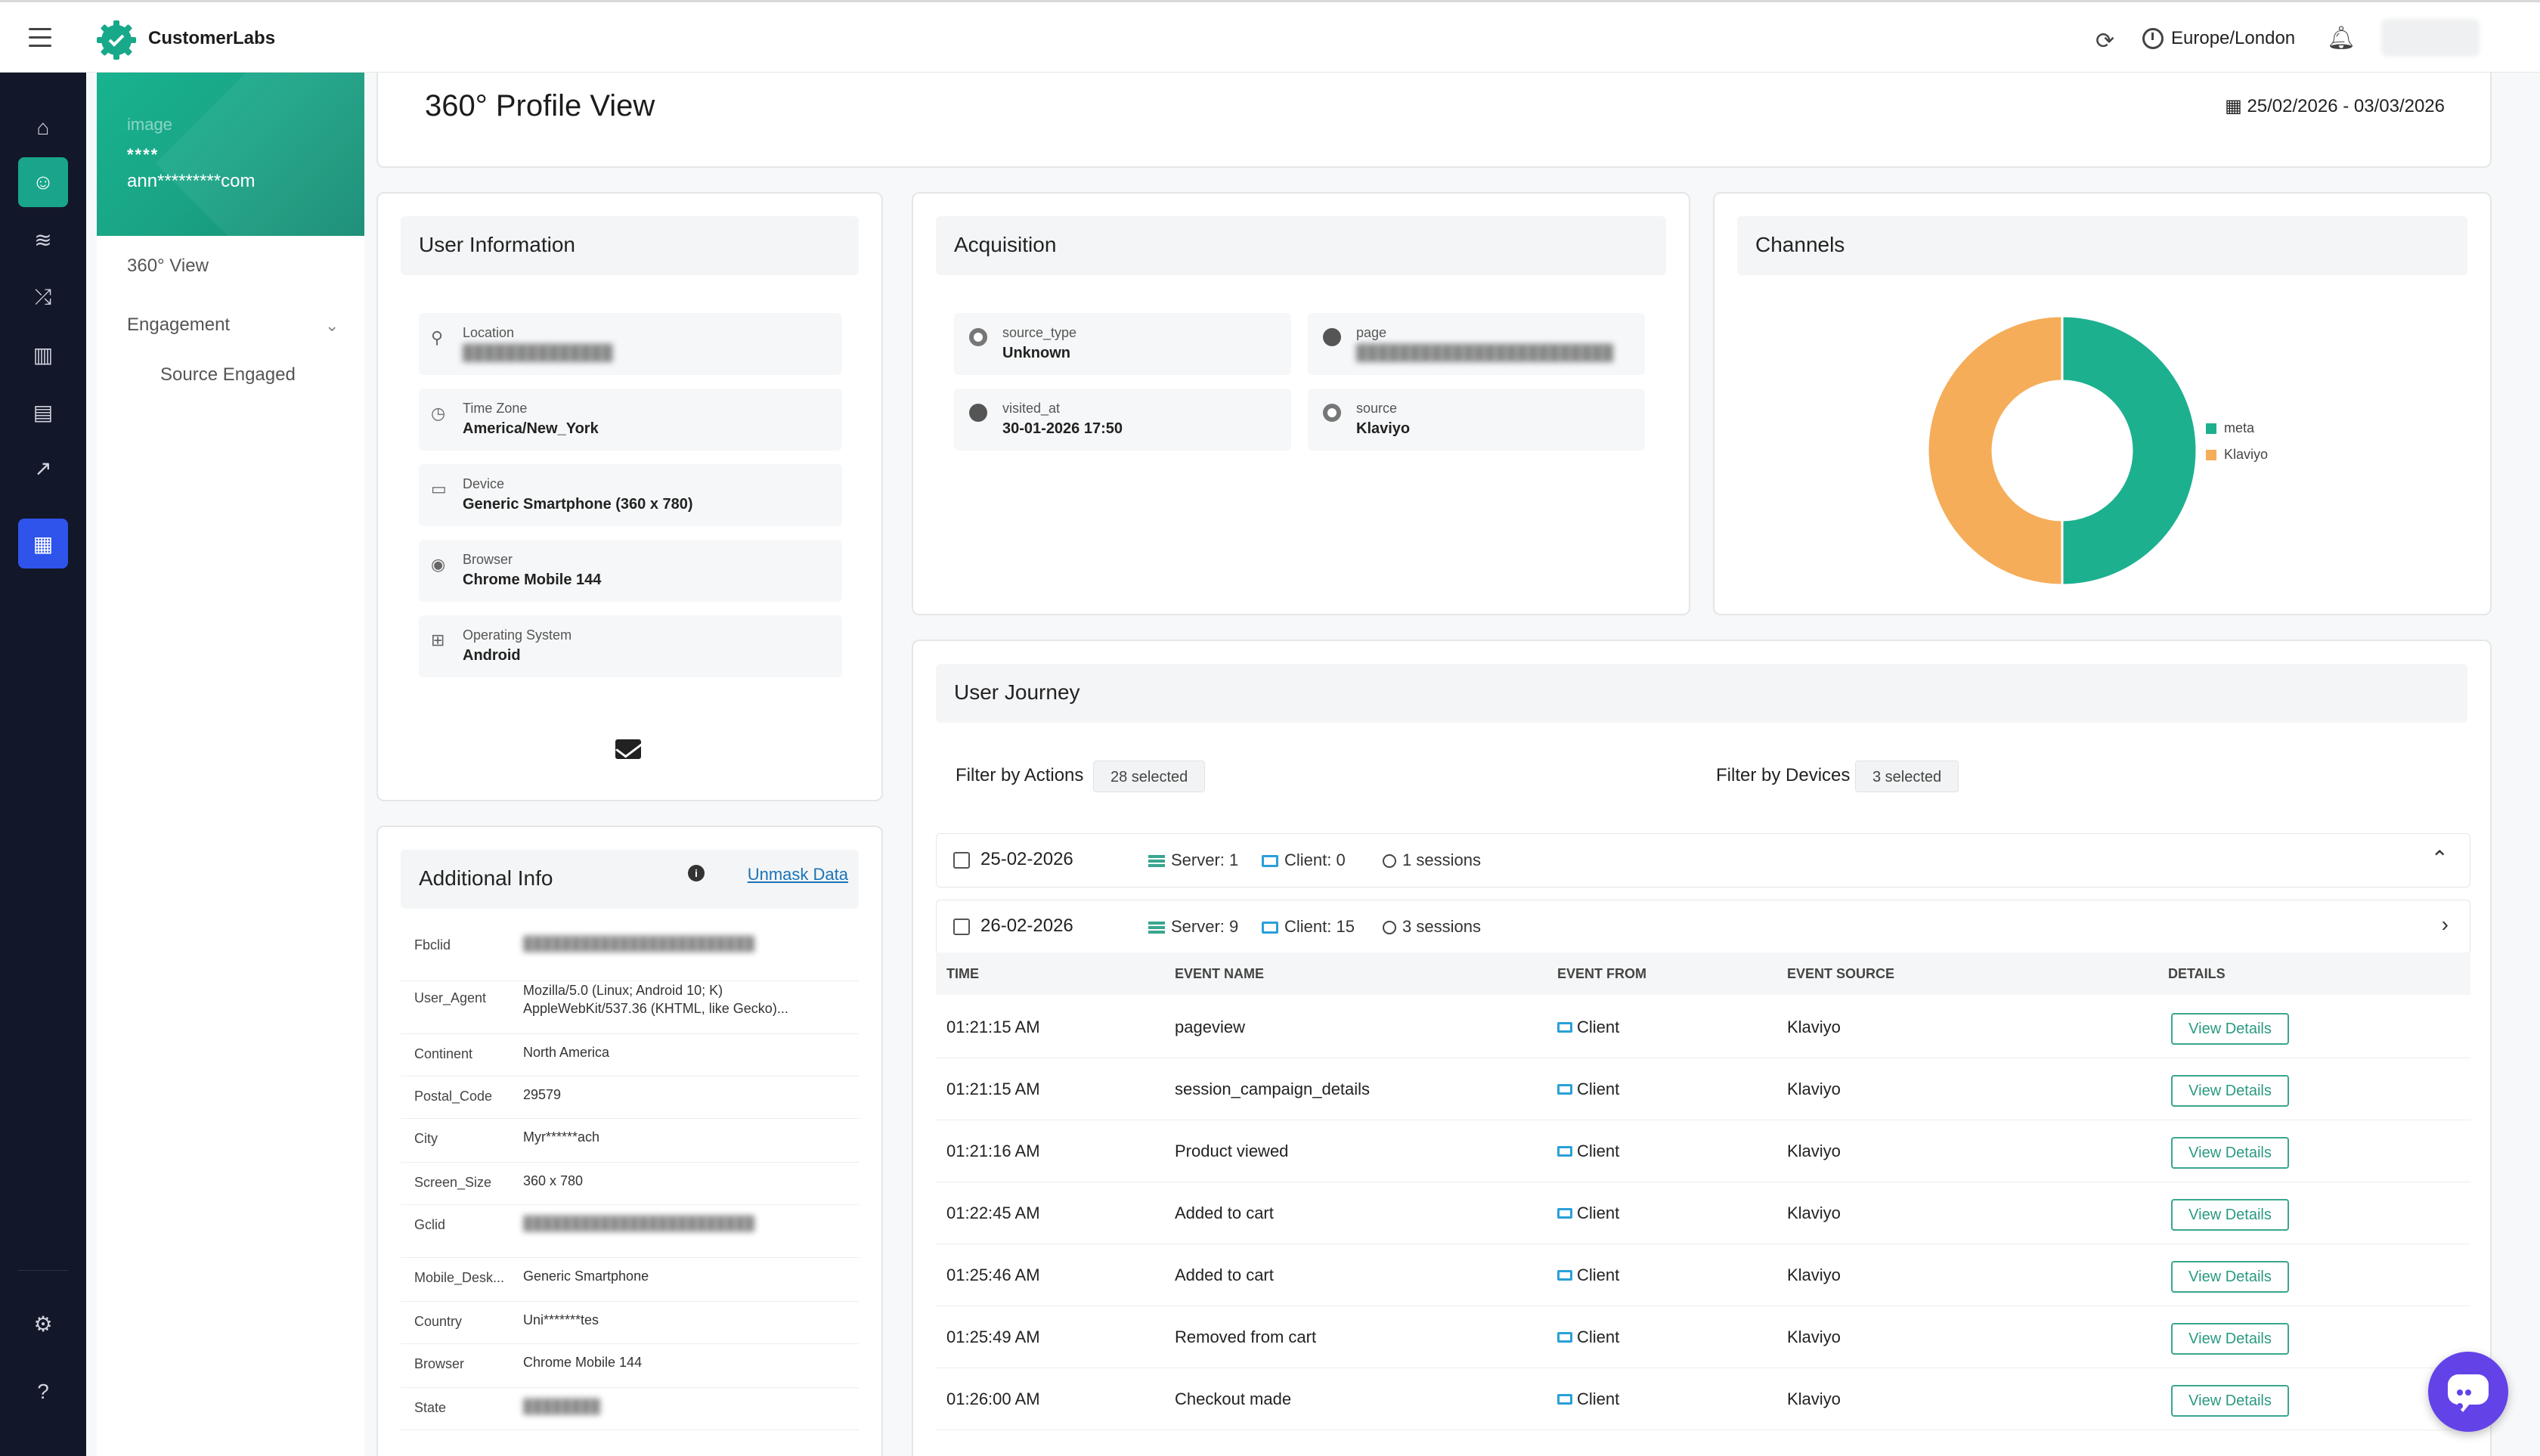  I want to click on clock-icon, so click(1390, 928).